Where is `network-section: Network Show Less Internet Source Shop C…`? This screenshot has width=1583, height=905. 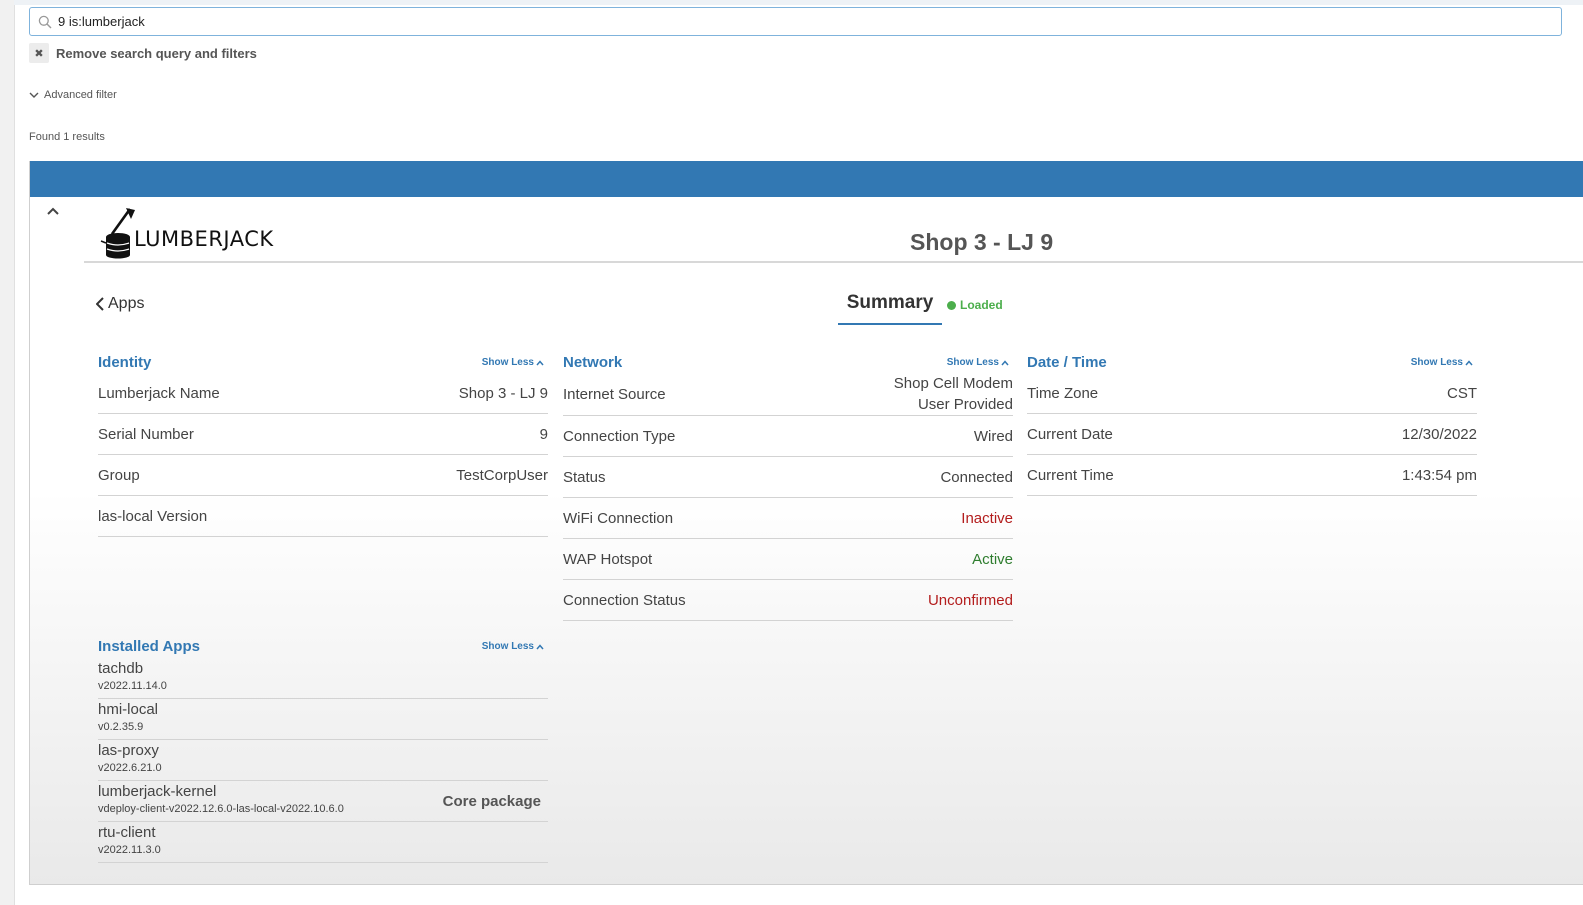 network-section: Network Show Less Internet Source Shop C… is located at coordinates (788, 487).